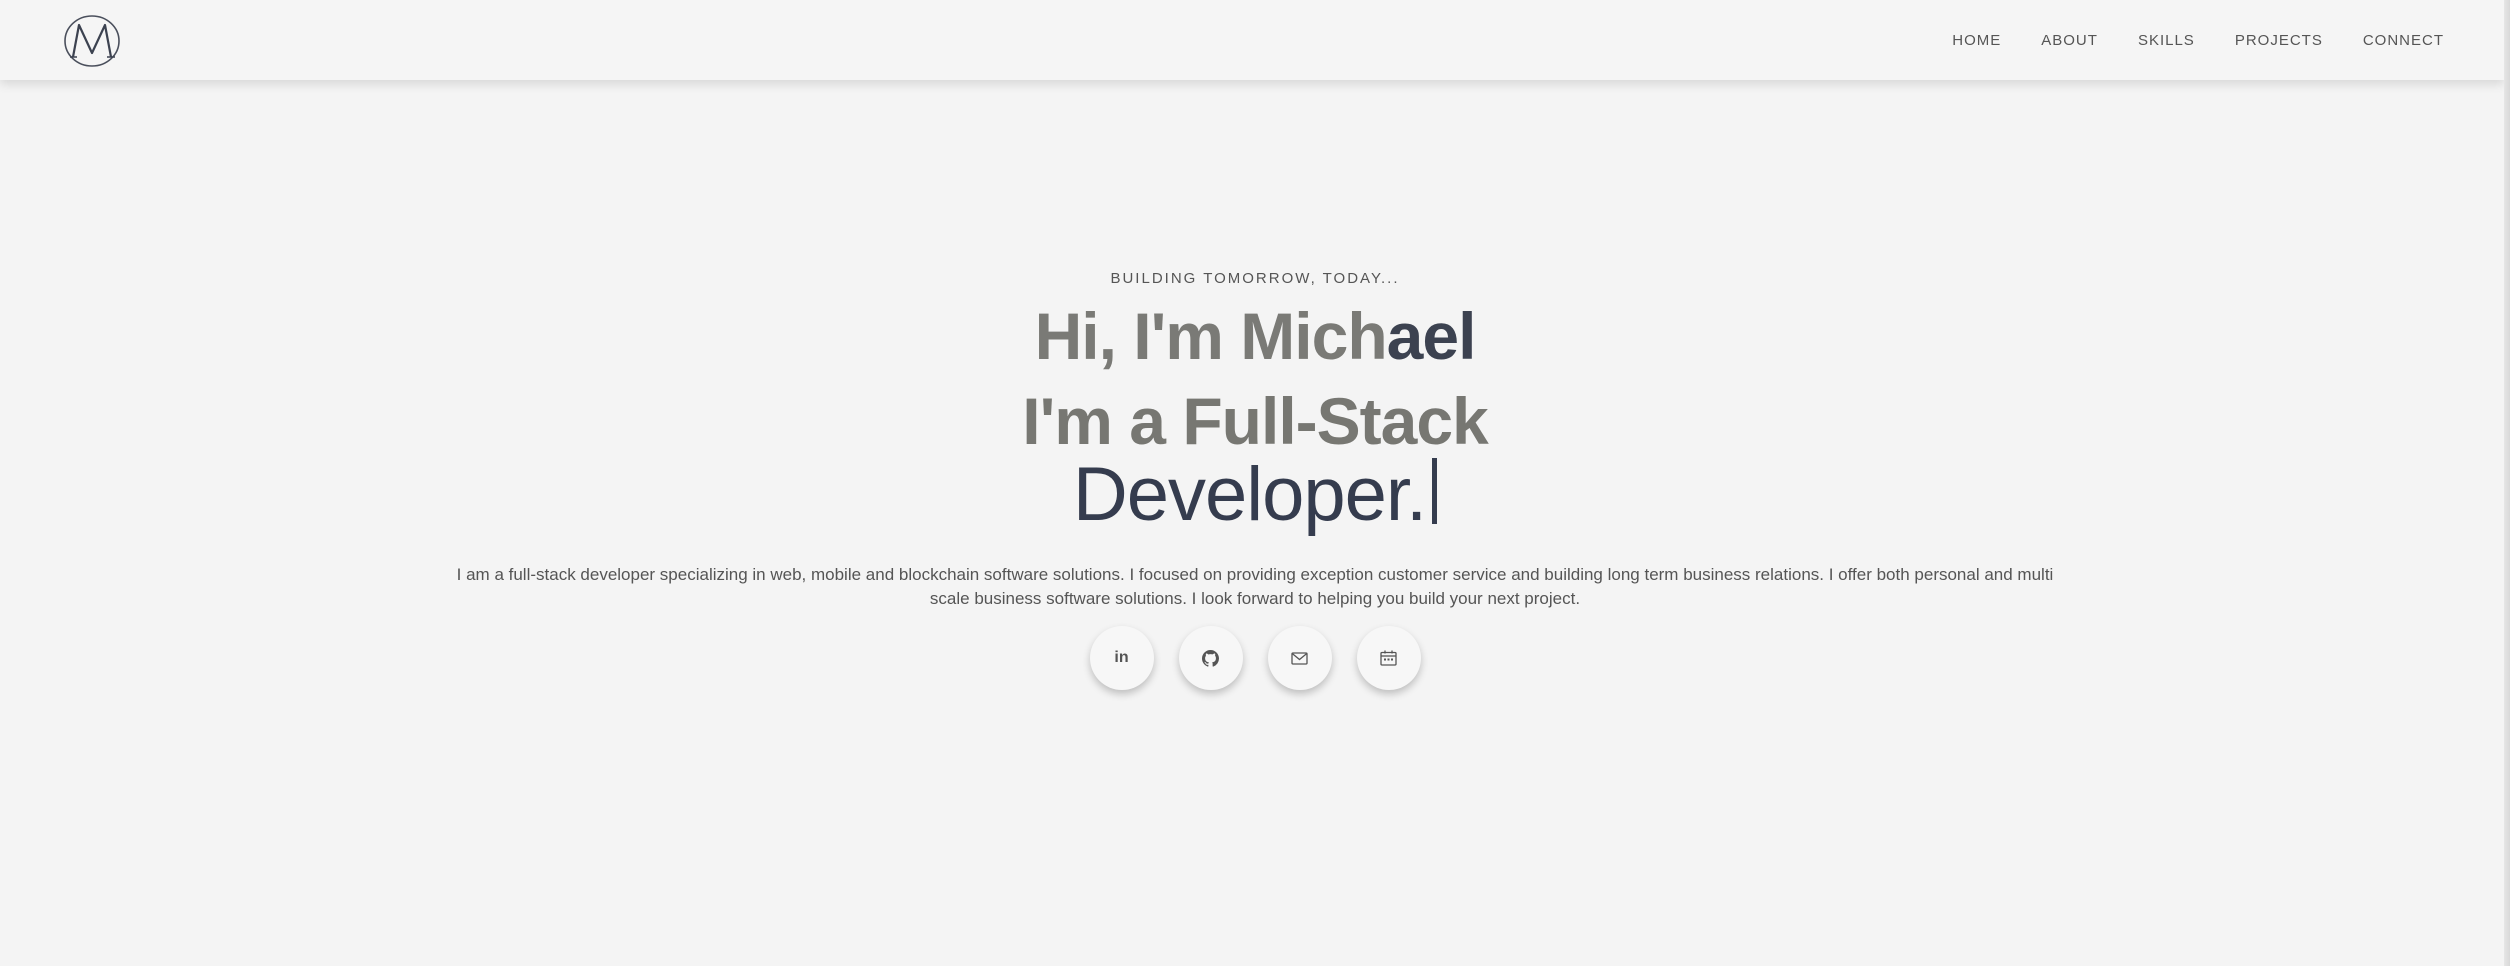 This screenshot has height=966, width=2510. Describe the element at coordinates (2198, 40) in the screenshot. I see `main-nav: HOME ABOUT SKILLS PROJECTS CONNECT` at that location.